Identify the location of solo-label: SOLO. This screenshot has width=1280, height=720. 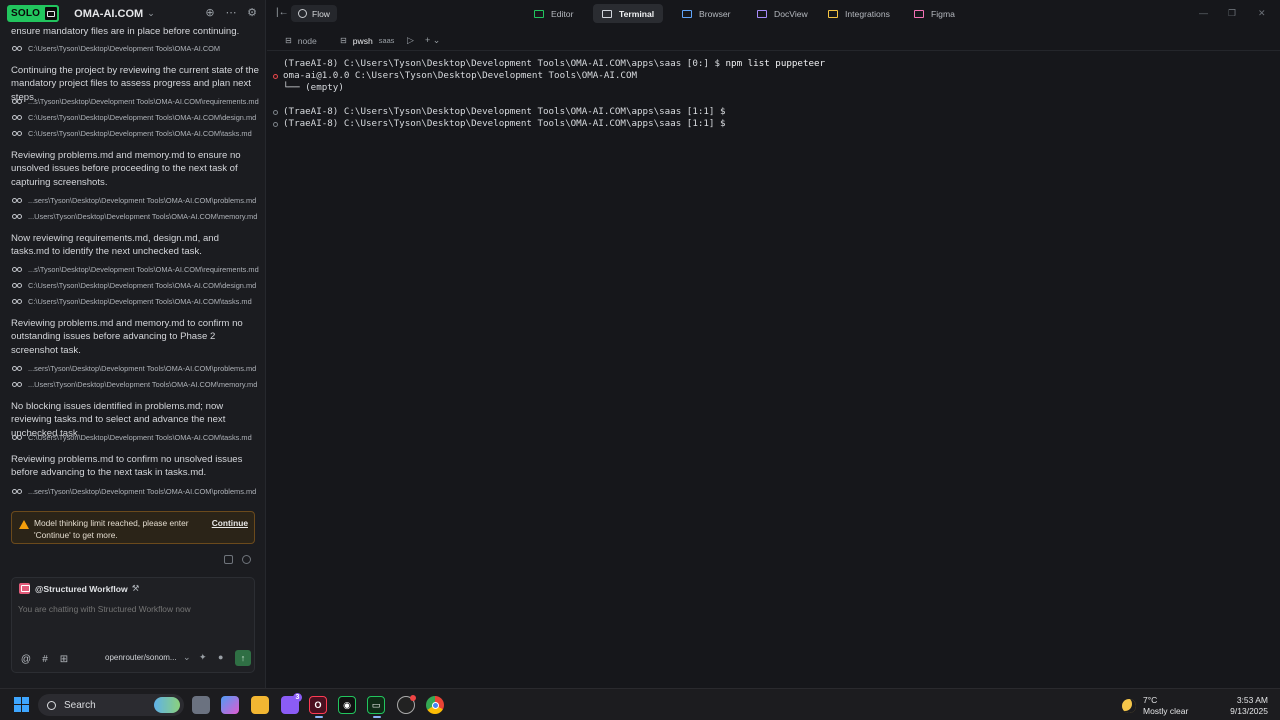
(26, 13).